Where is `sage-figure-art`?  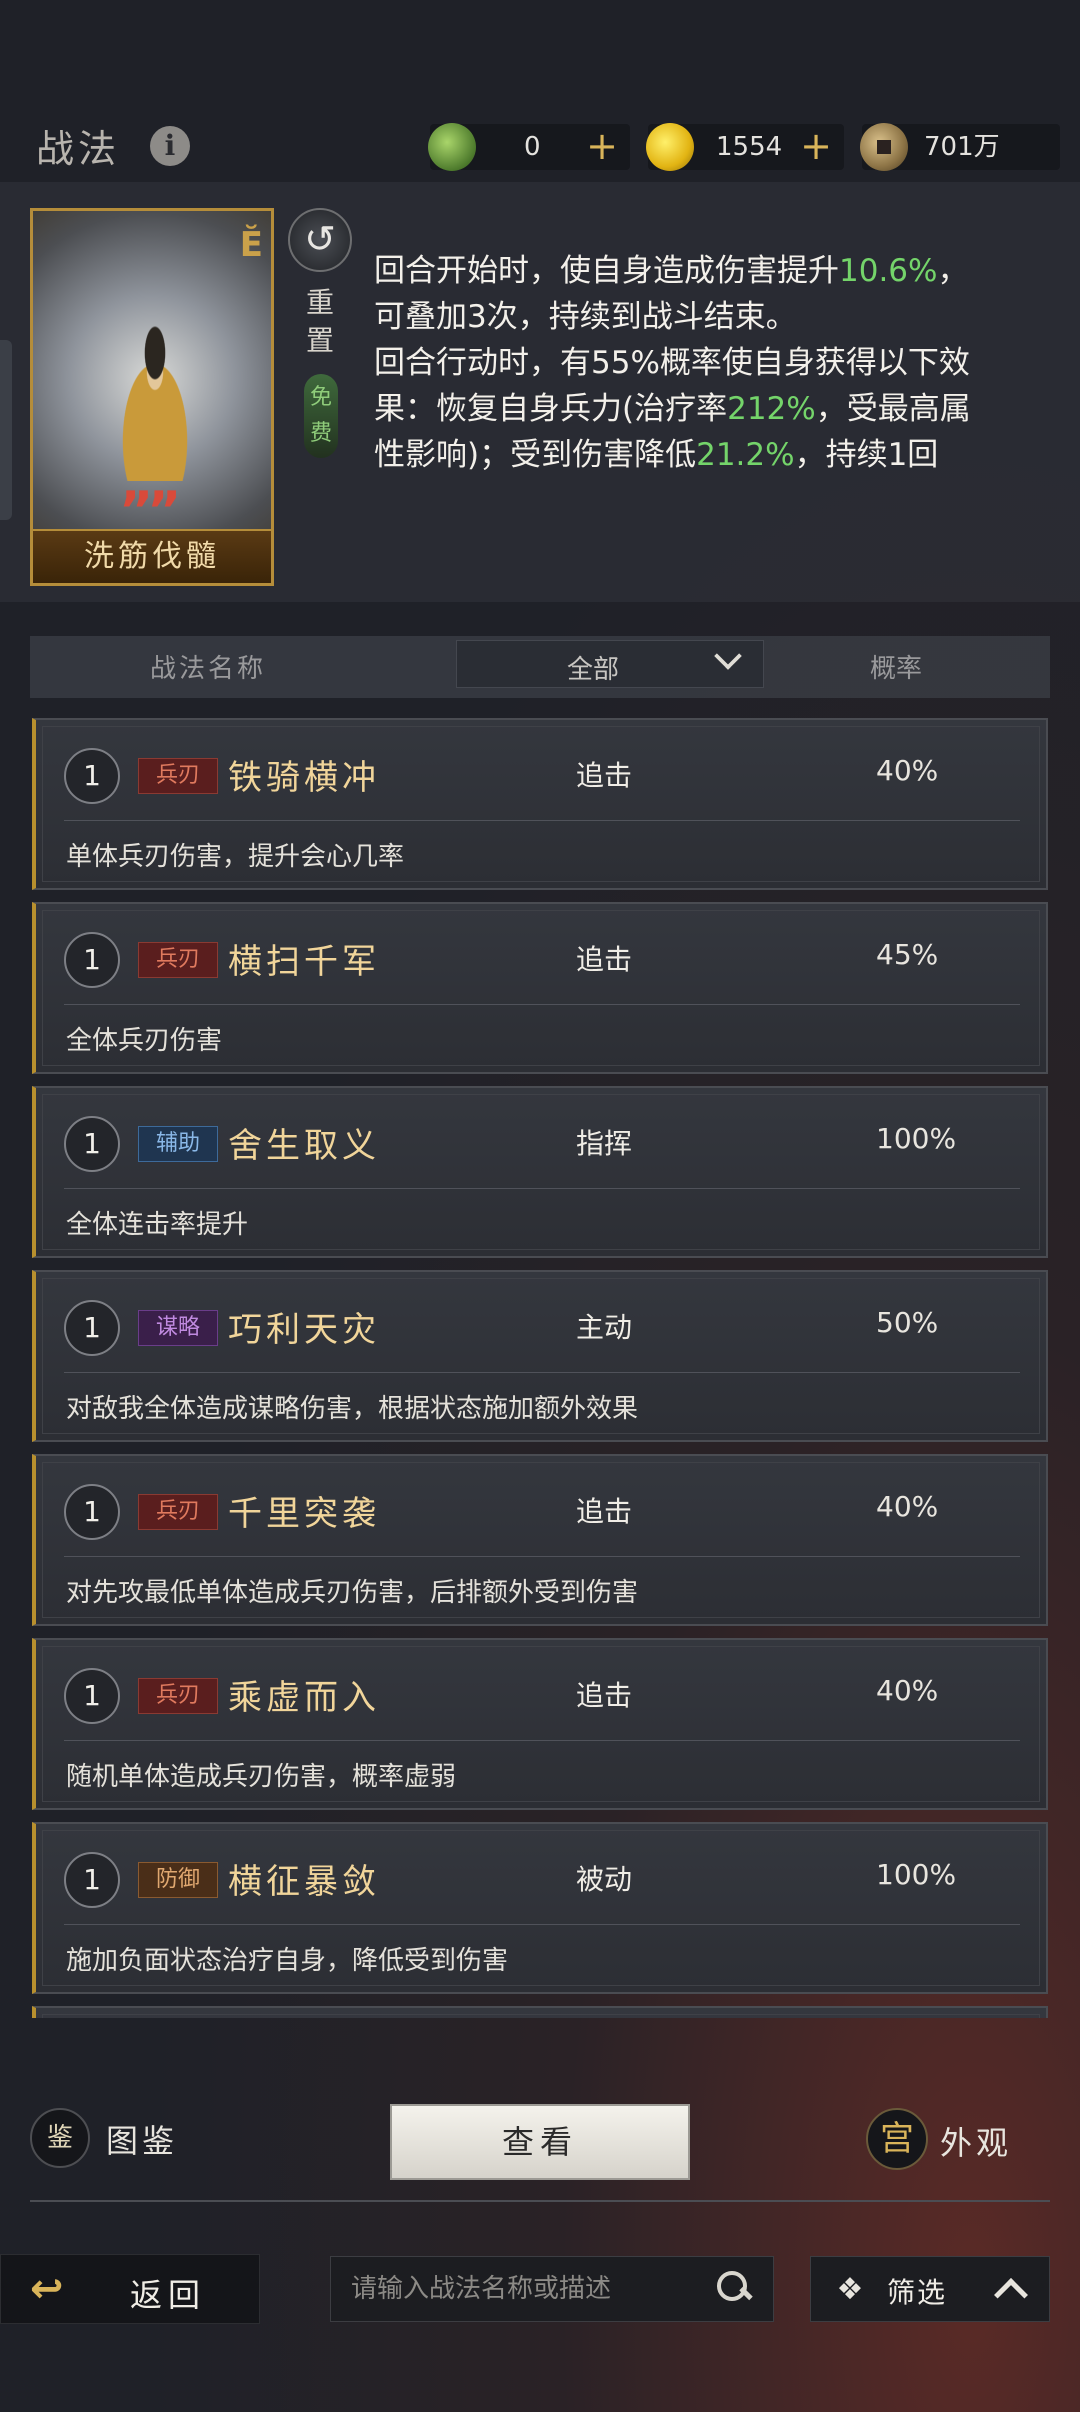
sage-figure-art is located at coordinates (155, 401).